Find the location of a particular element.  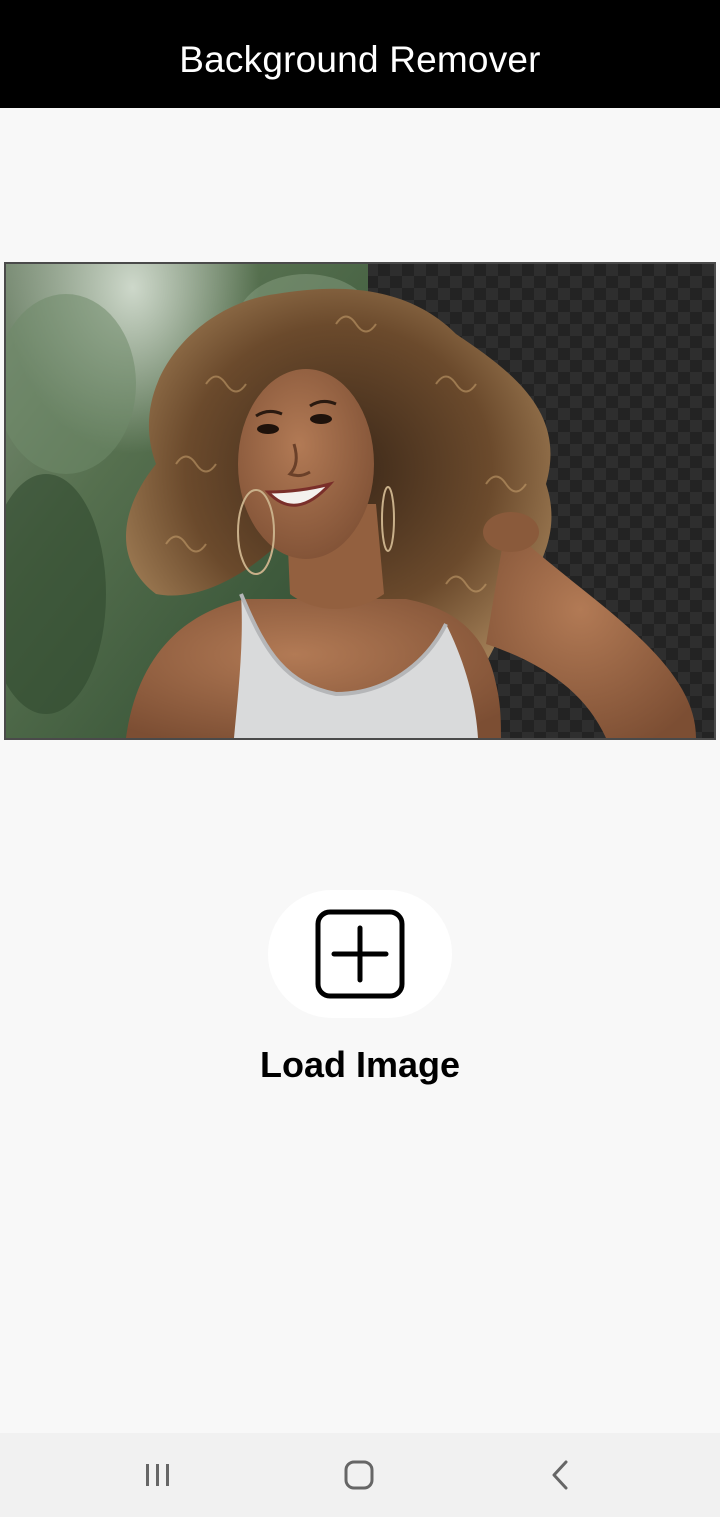

back-icon is located at coordinates (560, 1475).